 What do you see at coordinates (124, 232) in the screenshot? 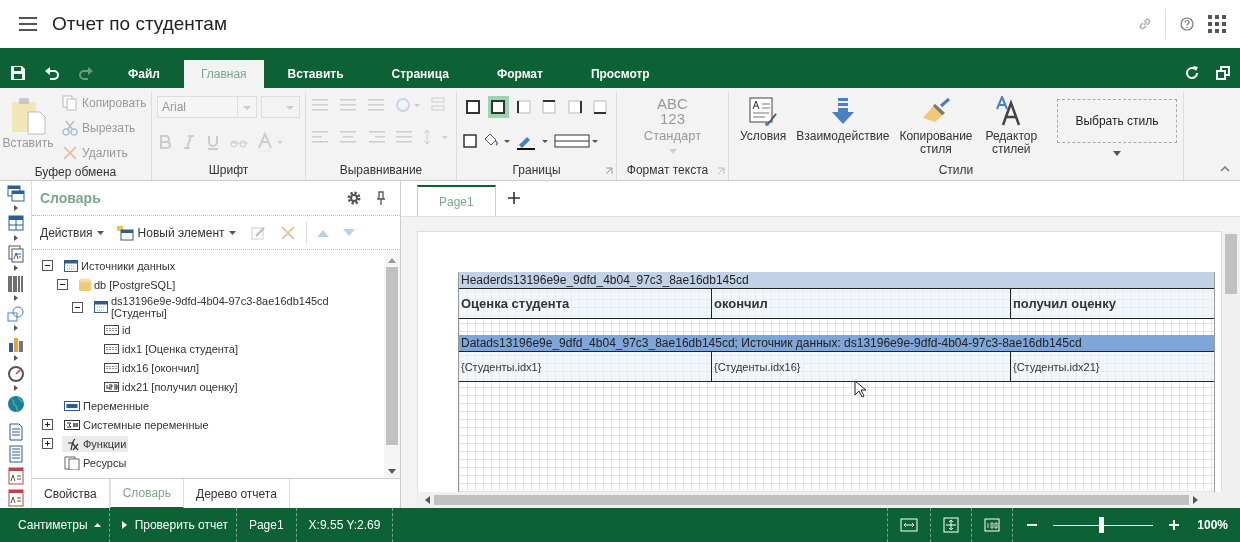
I see `new-item-icon` at bounding box center [124, 232].